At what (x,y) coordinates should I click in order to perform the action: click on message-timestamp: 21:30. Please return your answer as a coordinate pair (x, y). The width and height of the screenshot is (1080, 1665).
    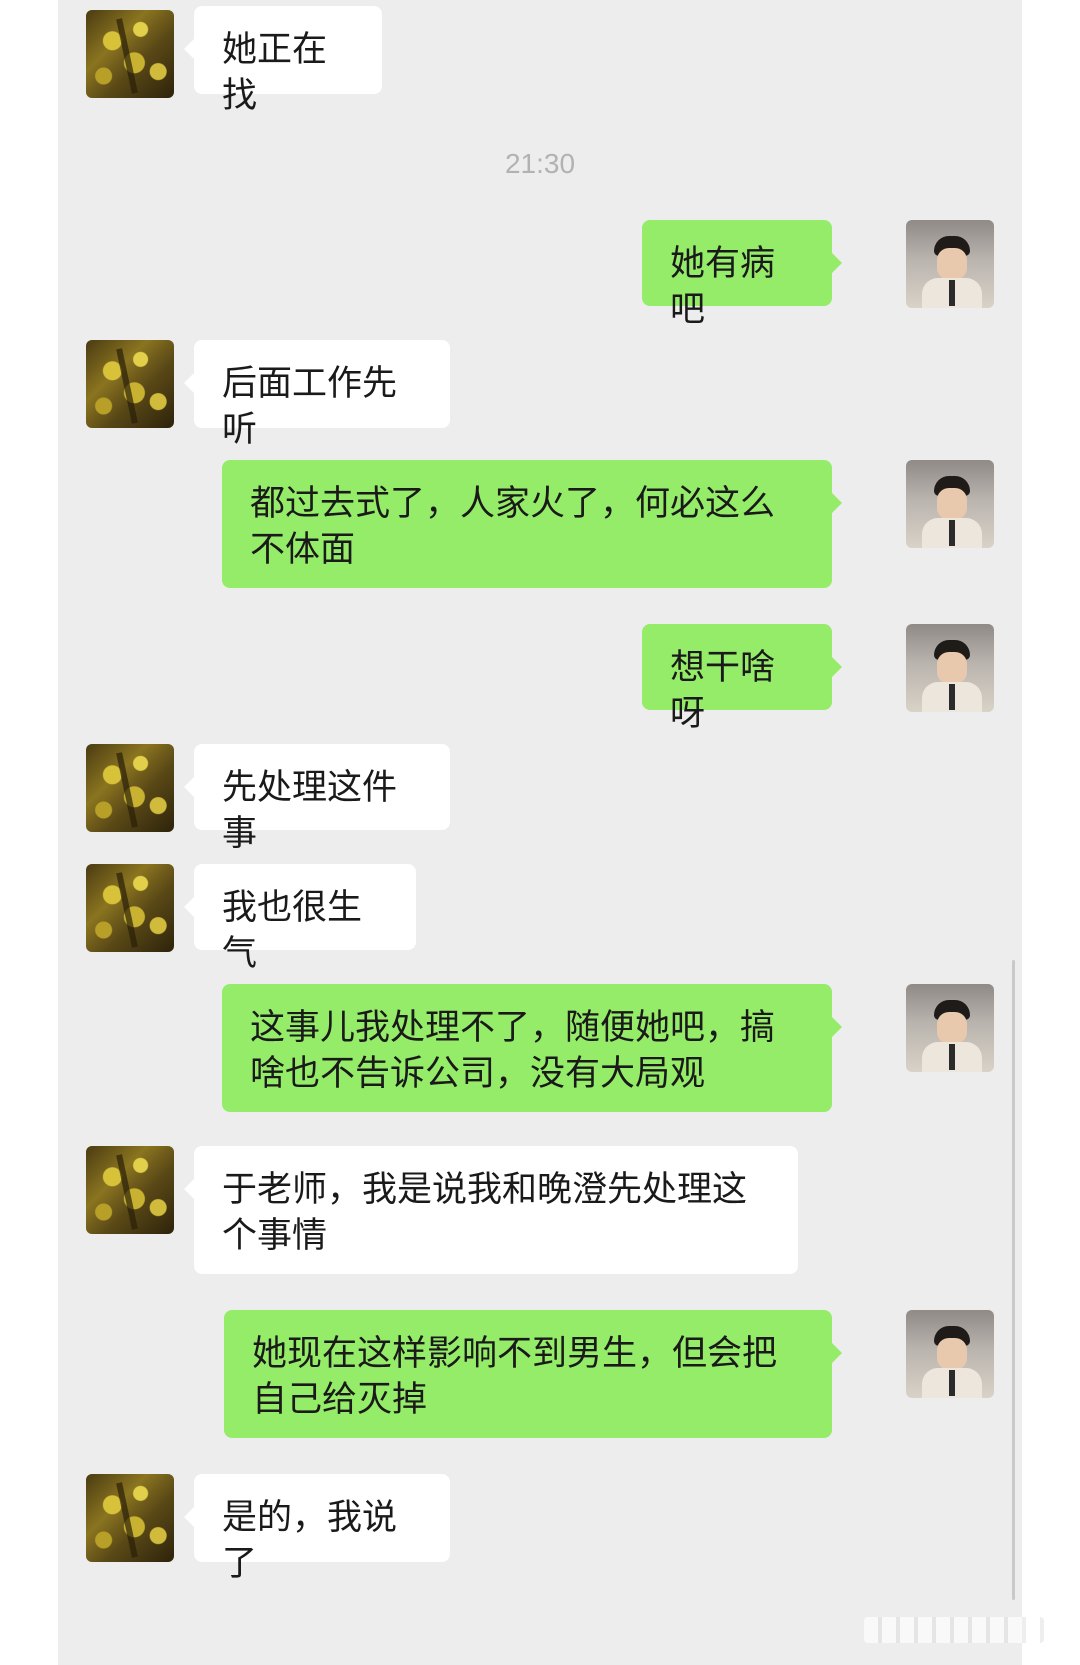
    Looking at the image, I should click on (540, 163).